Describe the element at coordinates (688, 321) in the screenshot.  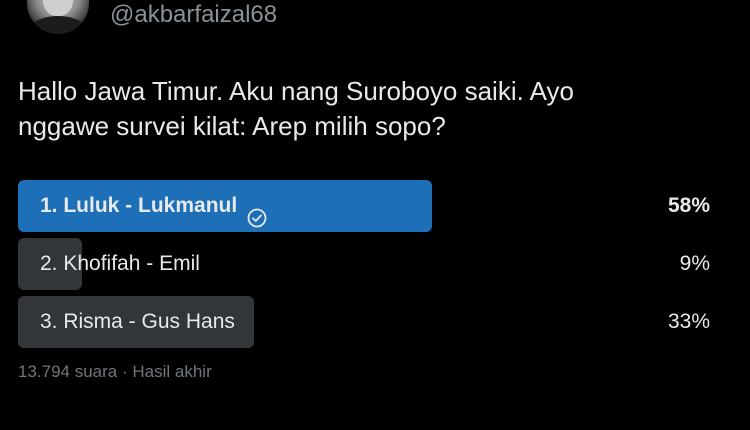
I see `poll-percent-3: 33%` at that location.